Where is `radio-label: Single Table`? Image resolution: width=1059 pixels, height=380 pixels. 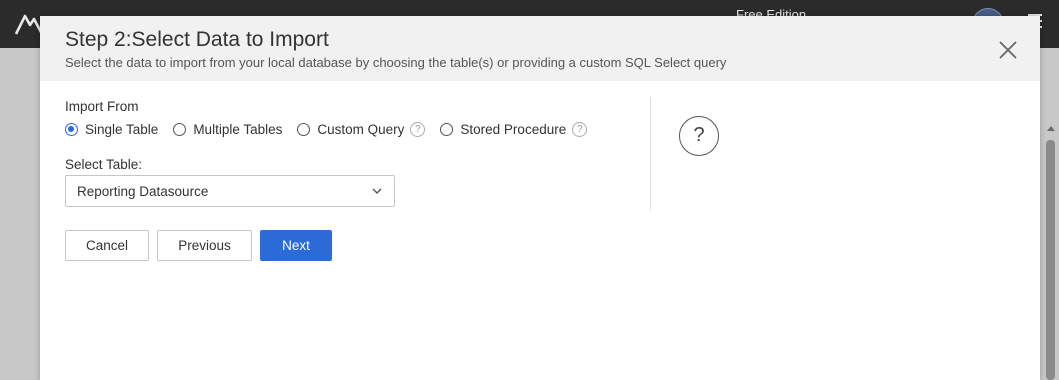 radio-label: Single Table is located at coordinates (122, 129).